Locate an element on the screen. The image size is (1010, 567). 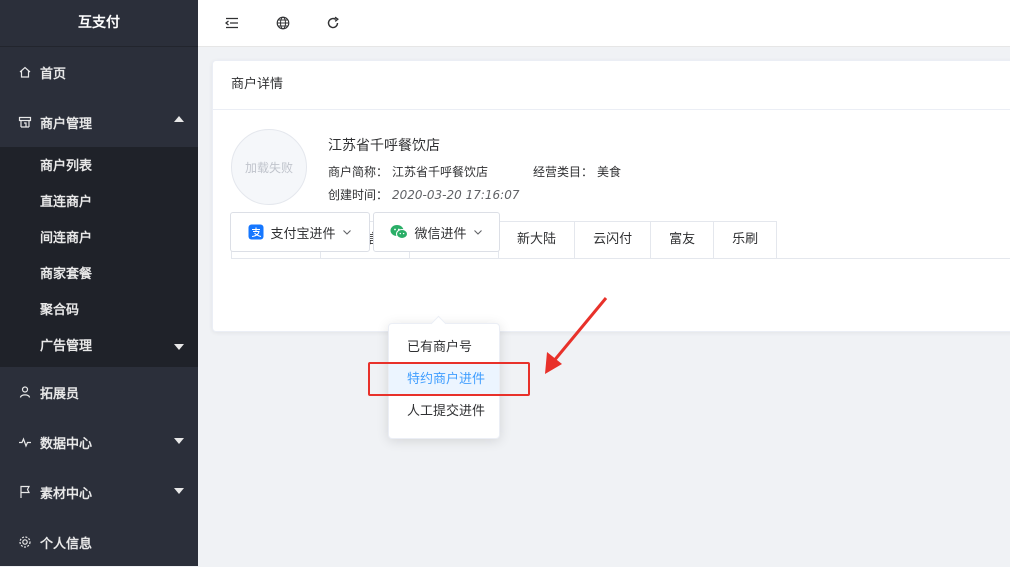
tab-newland: 新大陆 is located at coordinates (537, 240).